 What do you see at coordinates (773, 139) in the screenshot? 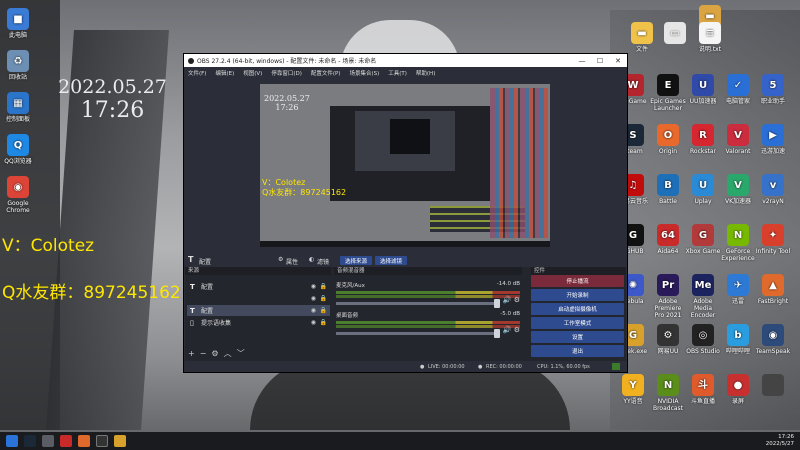
I see `desktop-icon: ▶ 迅游加速` at bounding box center [773, 139].